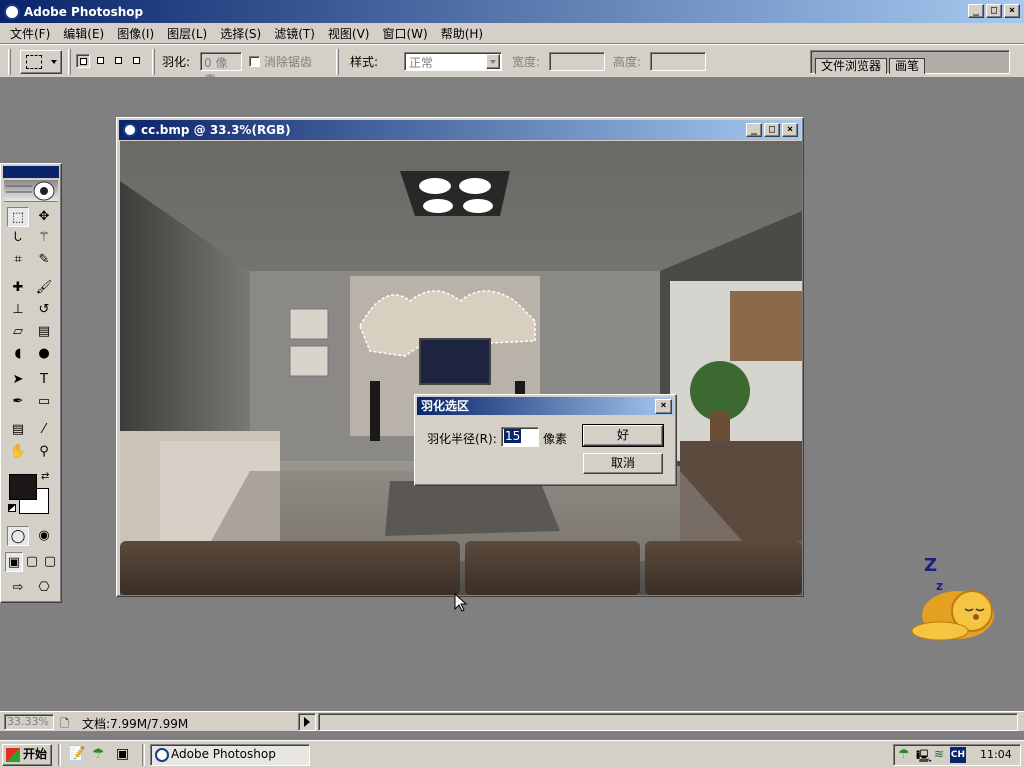 The height and width of the screenshot is (768, 1024). I want to click on blur-tool-icon: ◖, so click(18, 354).